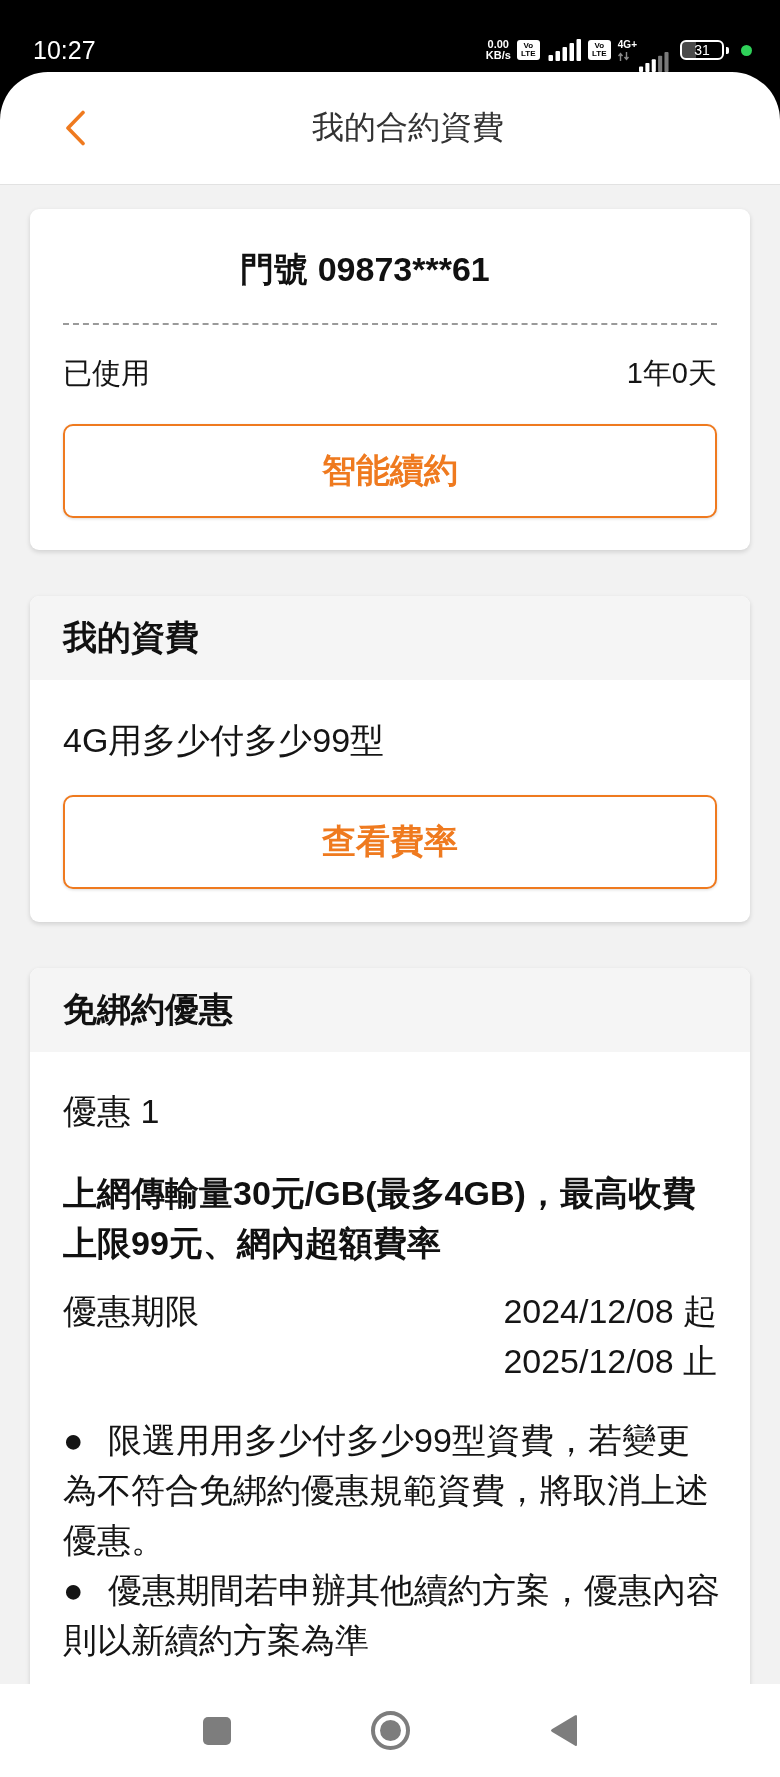 Image resolution: width=780 pixels, height=1777 pixels. I want to click on usage-label: 已使用, so click(106, 373).